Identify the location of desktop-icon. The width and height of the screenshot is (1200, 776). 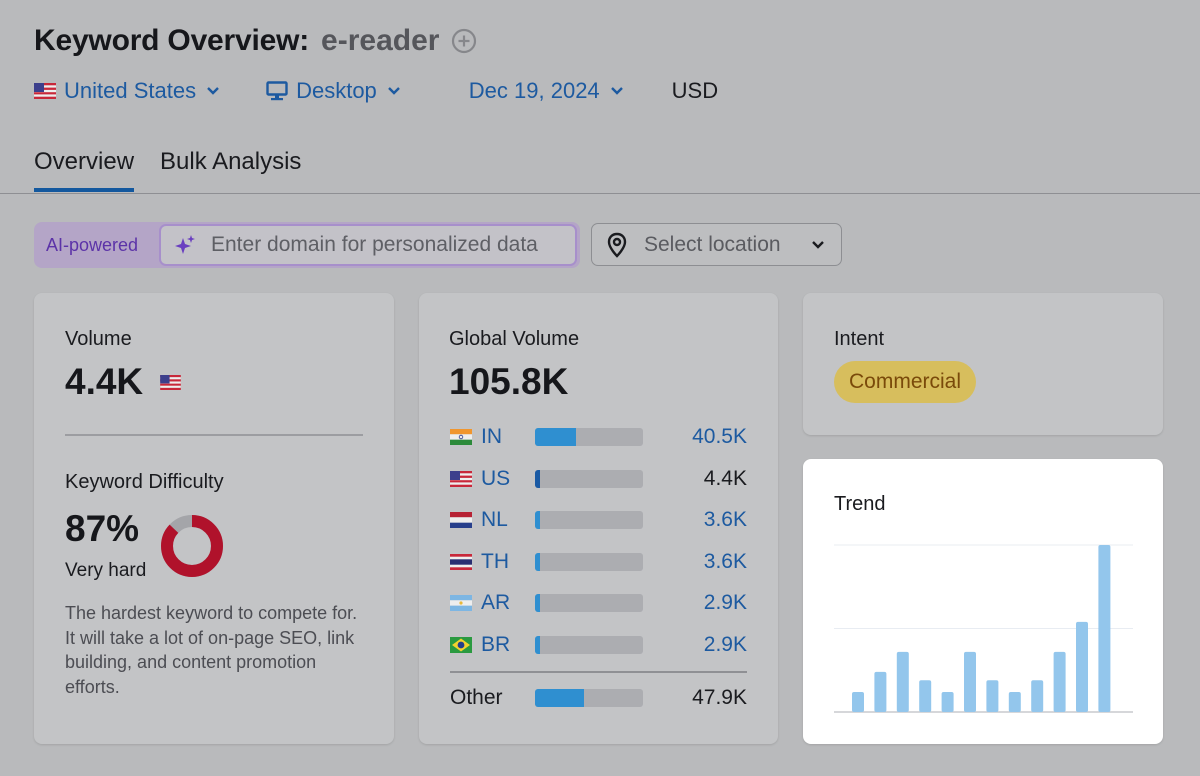
(277, 91).